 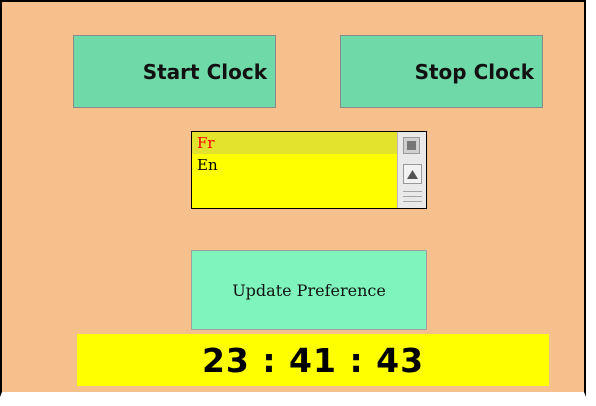 What do you see at coordinates (313, 360) in the screenshot?
I see `clock-display: 23 : 41 : 43` at bounding box center [313, 360].